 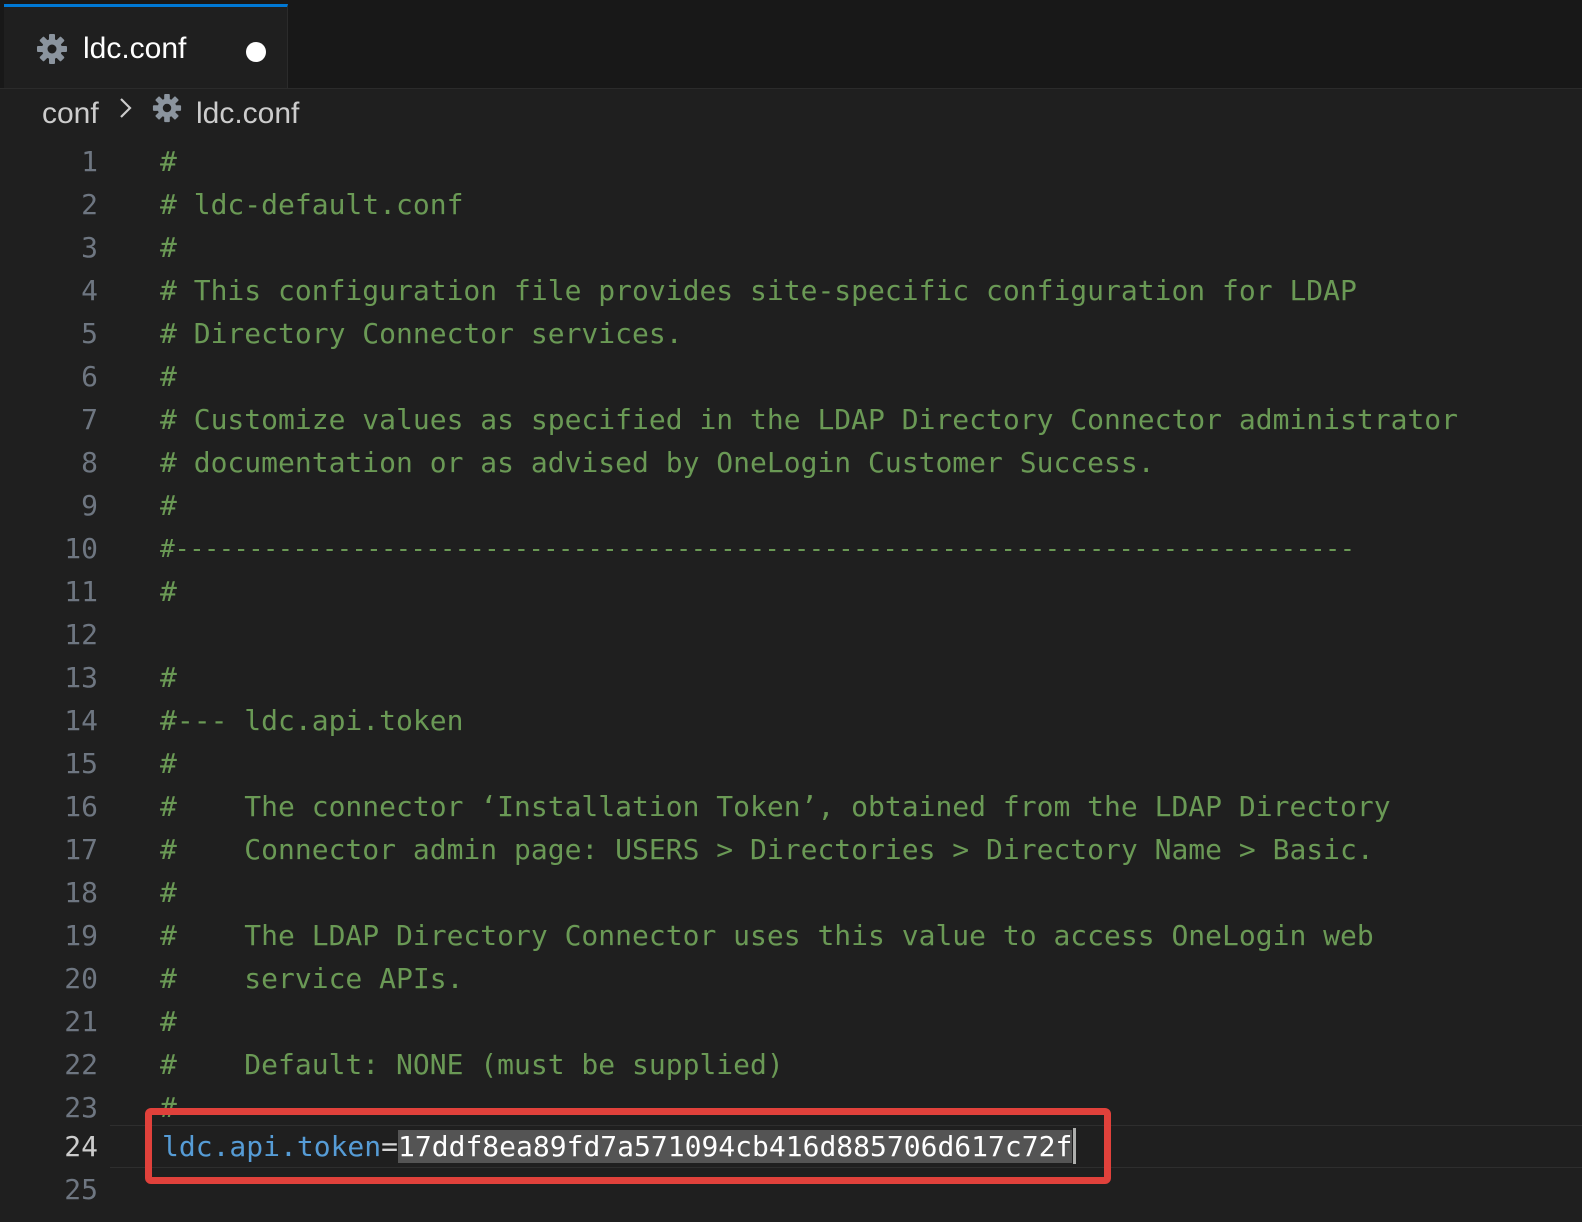 What do you see at coordinates (791, 505) in the screenshot?
I see `code-line: 9 #` at bounding box center [791, 505].